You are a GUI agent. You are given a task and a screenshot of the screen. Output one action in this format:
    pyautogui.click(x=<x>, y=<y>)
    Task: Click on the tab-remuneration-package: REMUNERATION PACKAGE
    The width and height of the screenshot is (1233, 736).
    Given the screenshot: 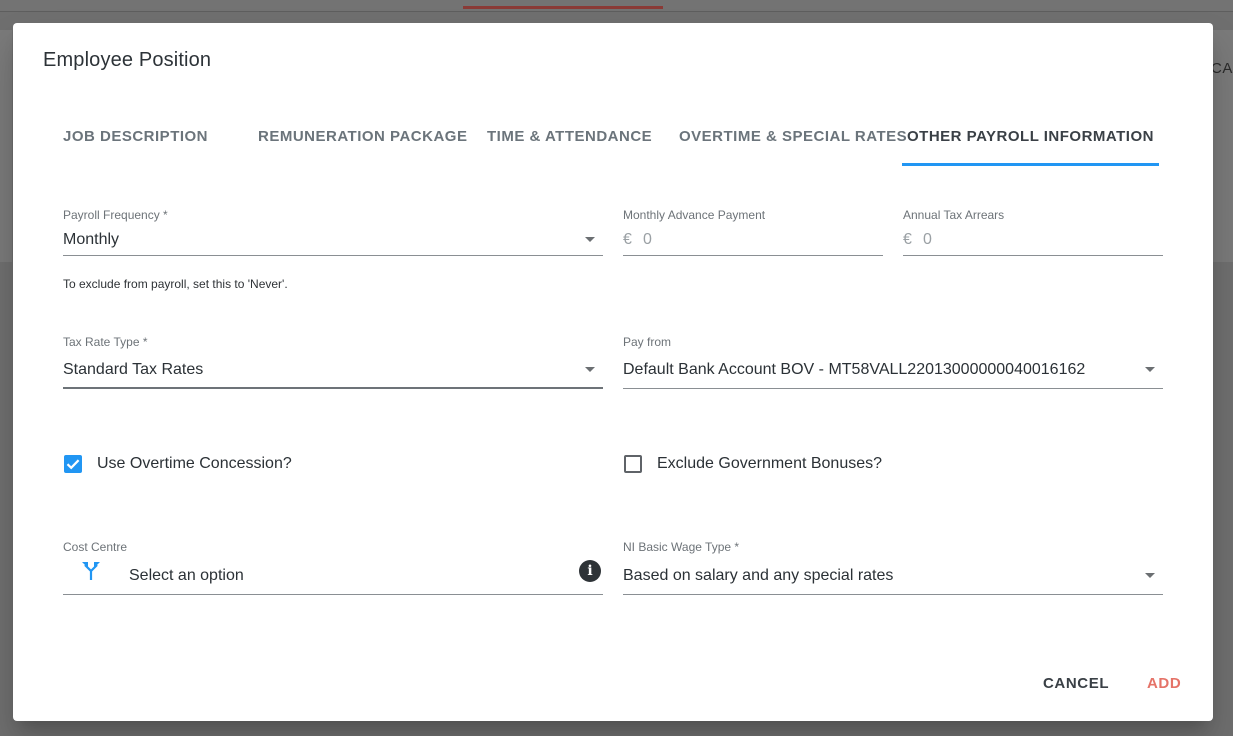 What is the action you would take?
    pyautogui.click(x=362, y=142)
    